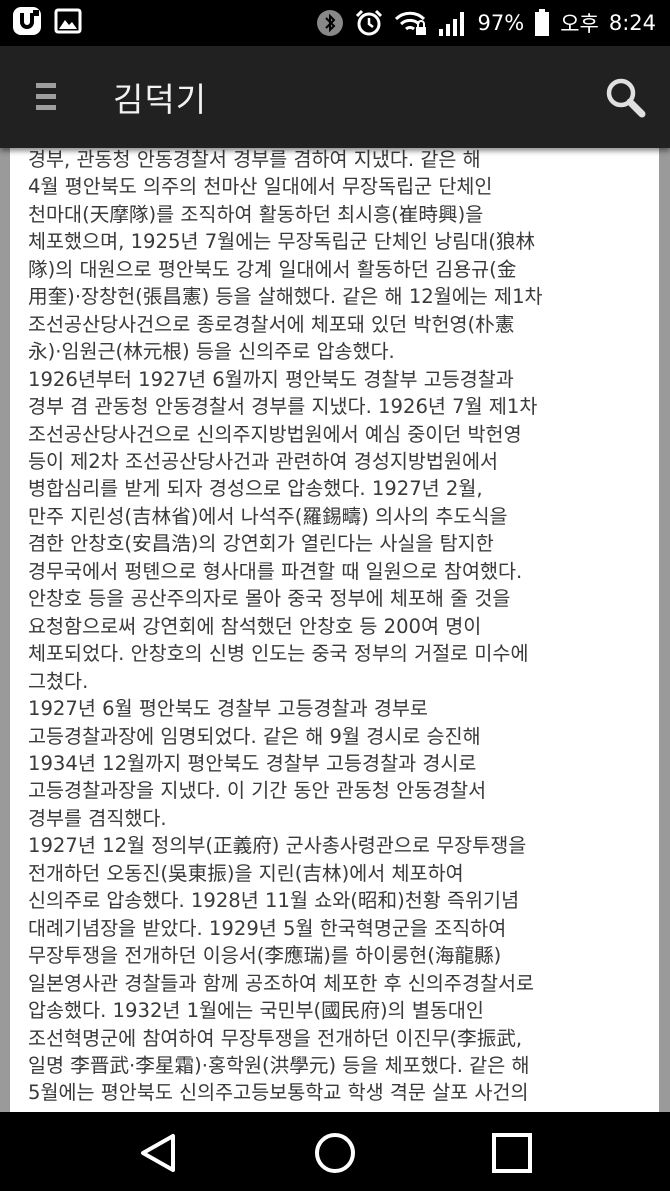  What do you see at coordinates (228, 709) in the screenshot?
I see `article-line: 1927년 6월 평안북도 경찰부 고등경찰과 경부로` at bounding box center [228, 709].